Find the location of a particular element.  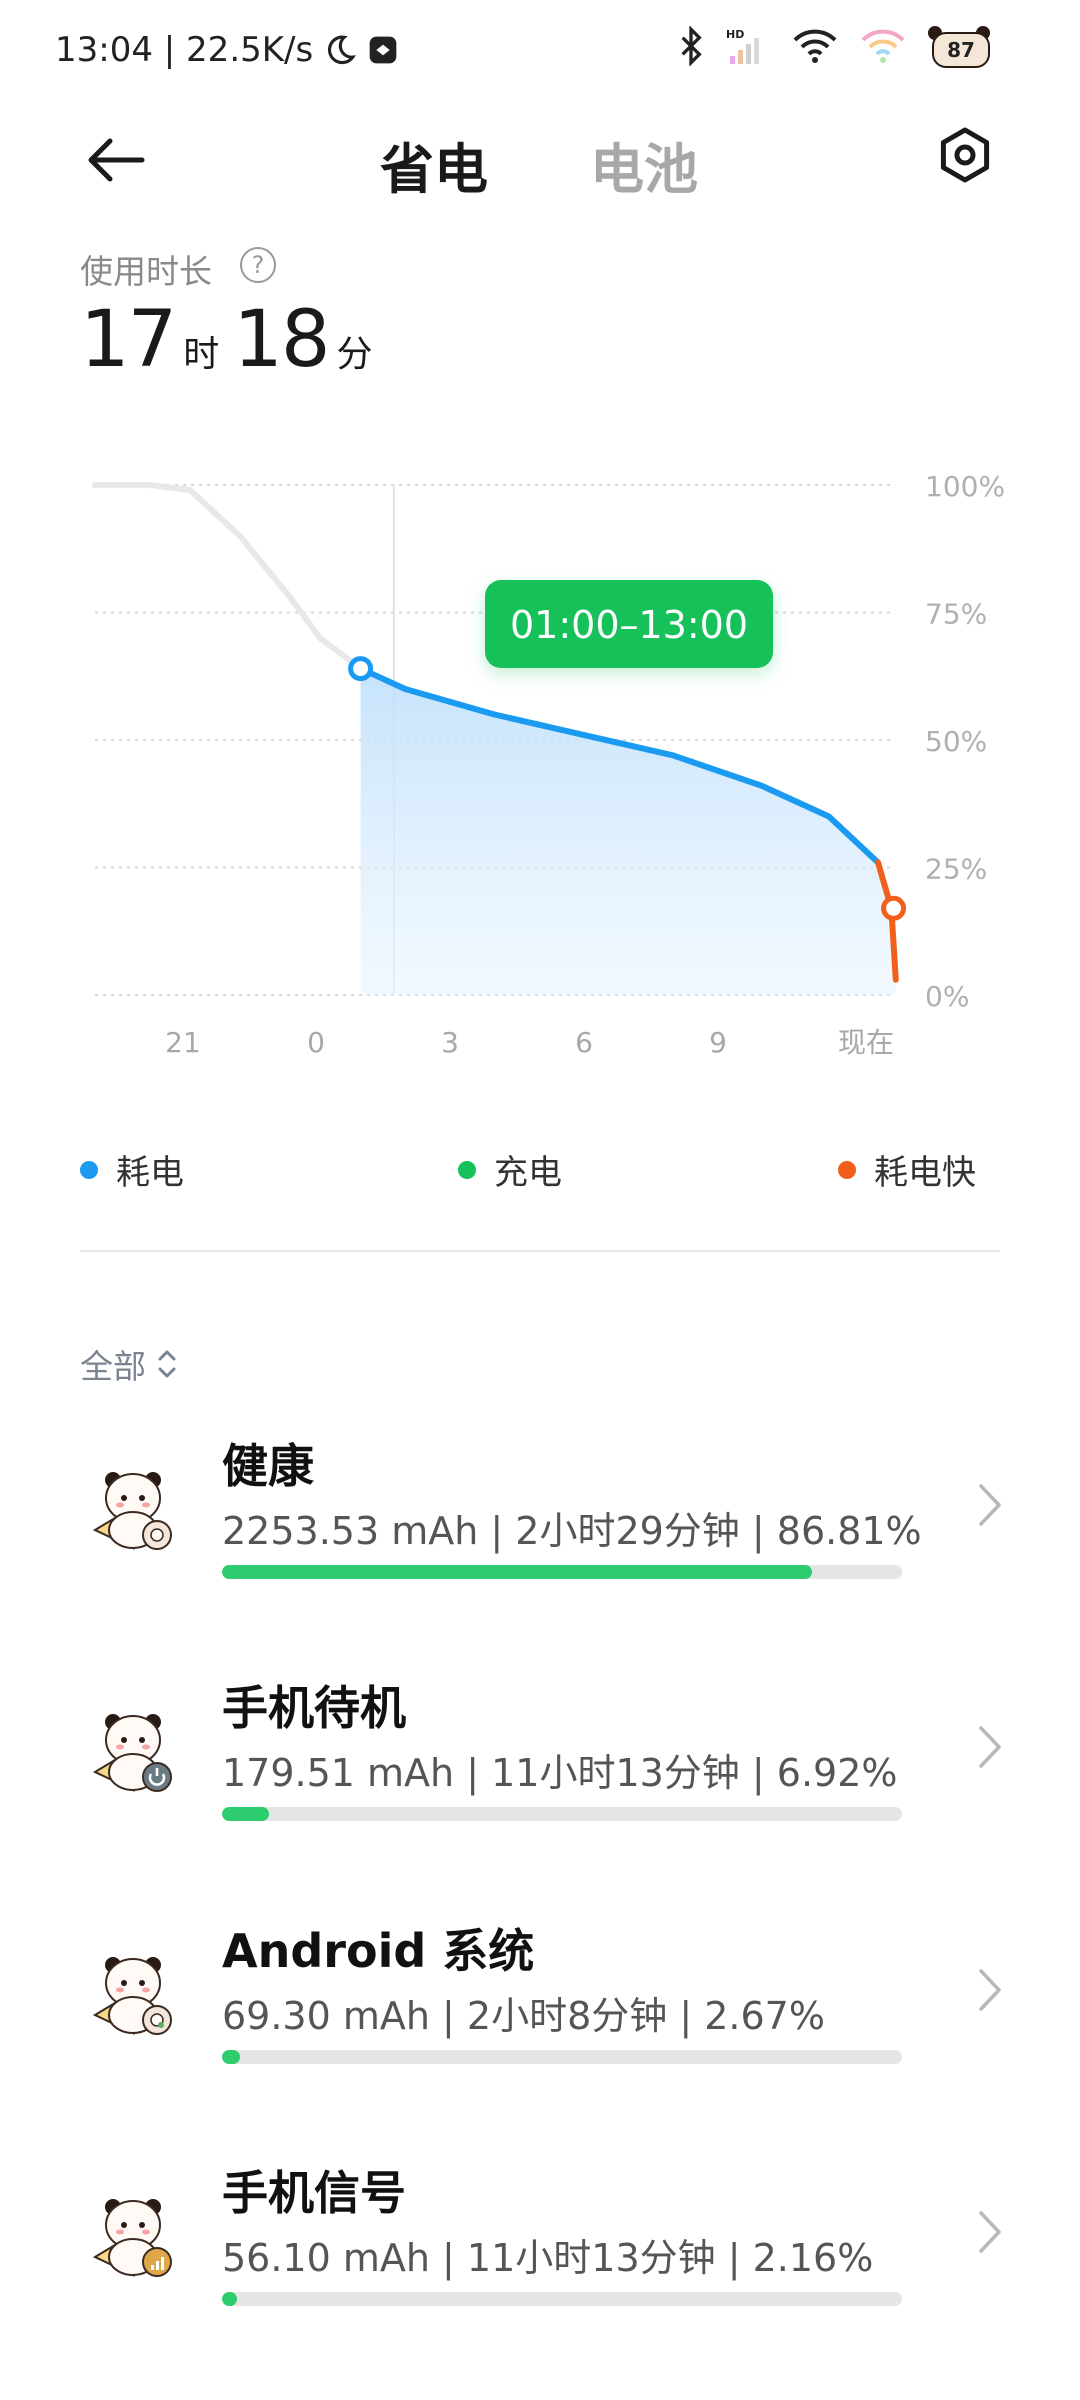

status-left: 13:04 | 22.5K/s is located at coordinates (227, 50).